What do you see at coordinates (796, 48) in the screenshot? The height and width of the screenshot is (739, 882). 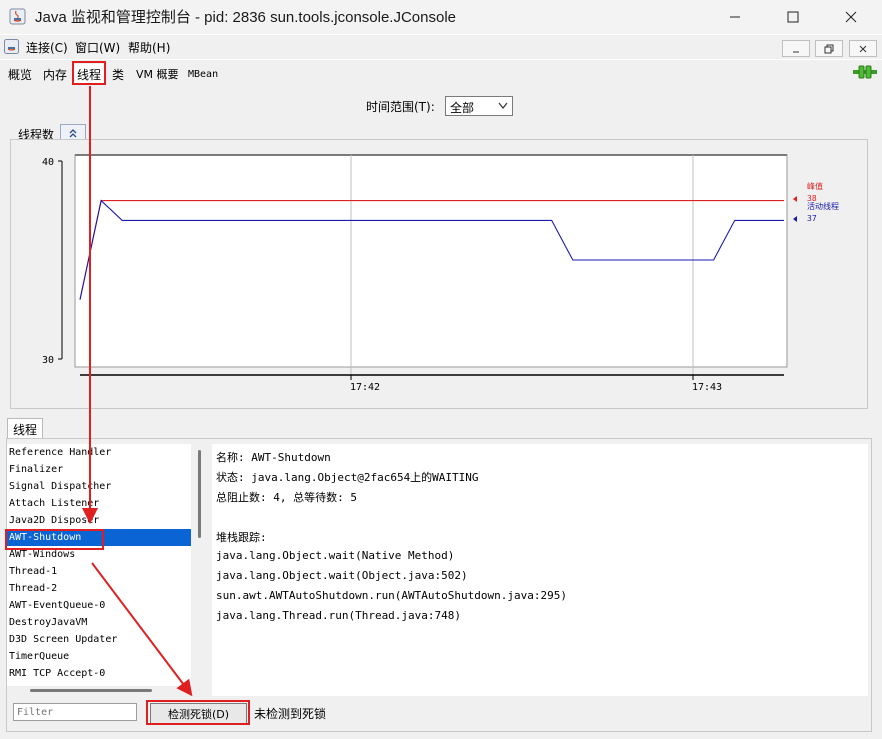 I see `inner-minimize-icon` at bounding box center [796, 48].